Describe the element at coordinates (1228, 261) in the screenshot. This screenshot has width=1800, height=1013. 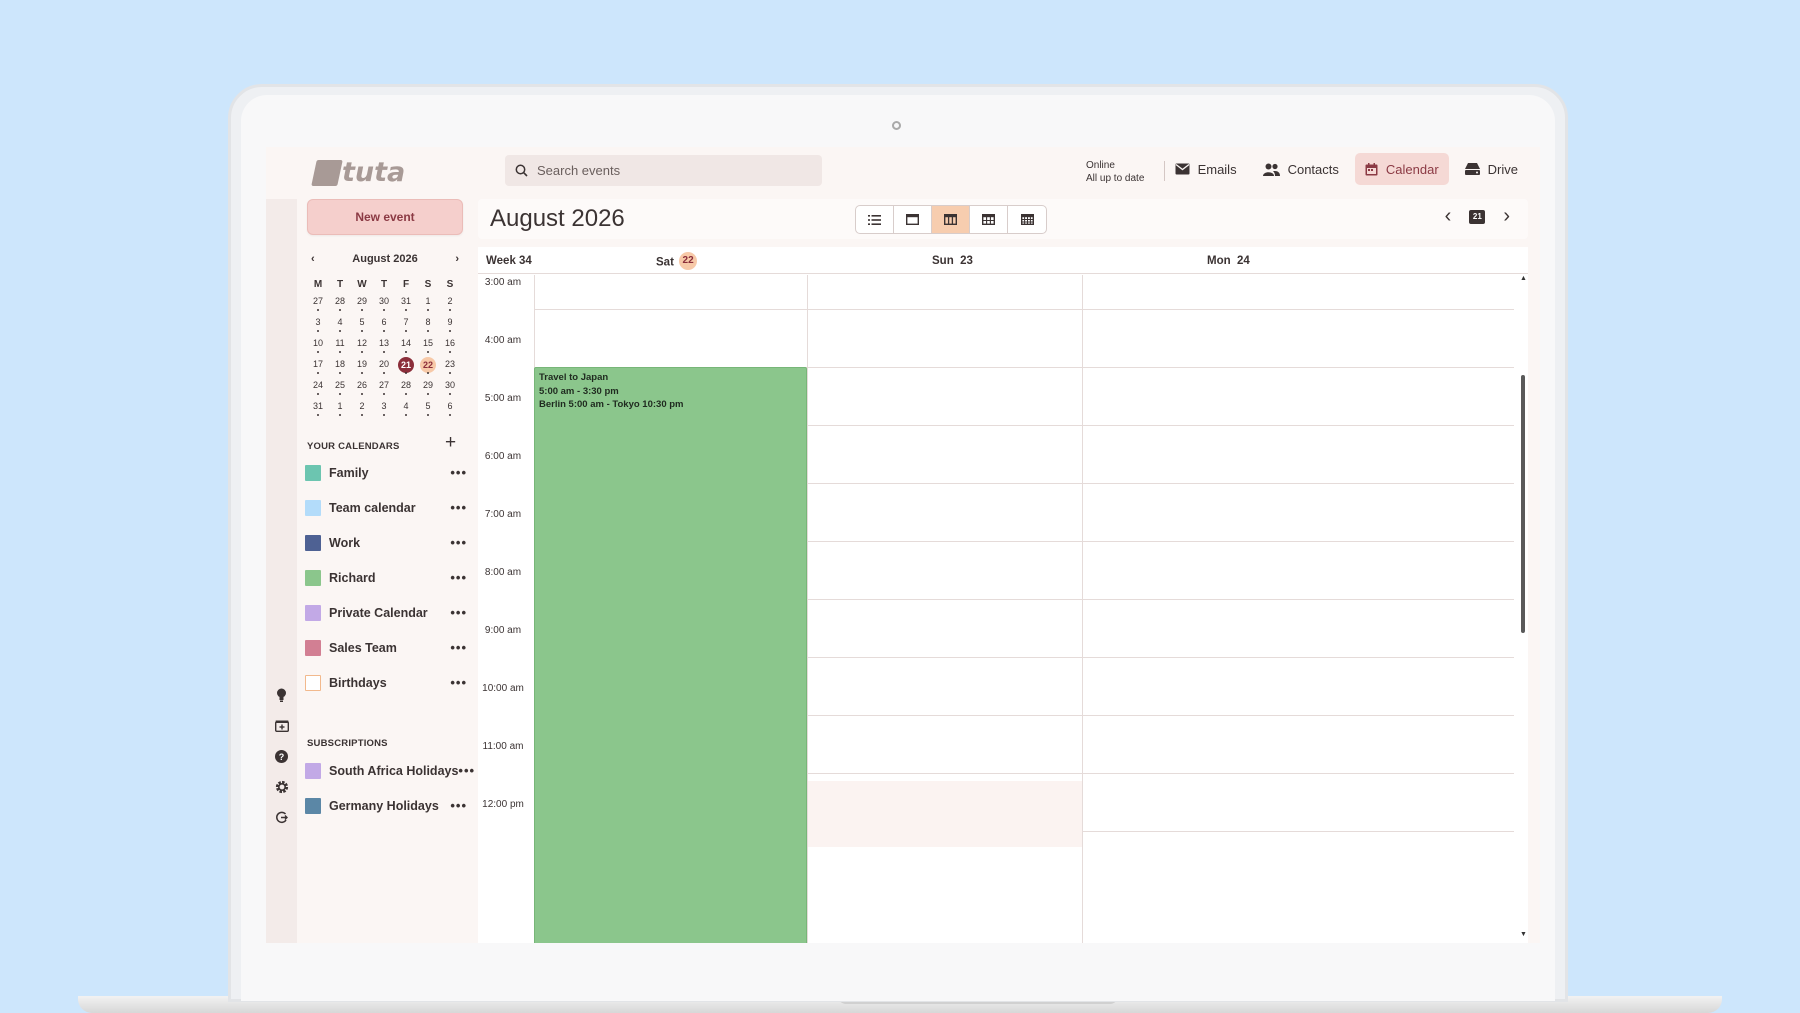
I see `day-header-mon: Mon 24` at that location.